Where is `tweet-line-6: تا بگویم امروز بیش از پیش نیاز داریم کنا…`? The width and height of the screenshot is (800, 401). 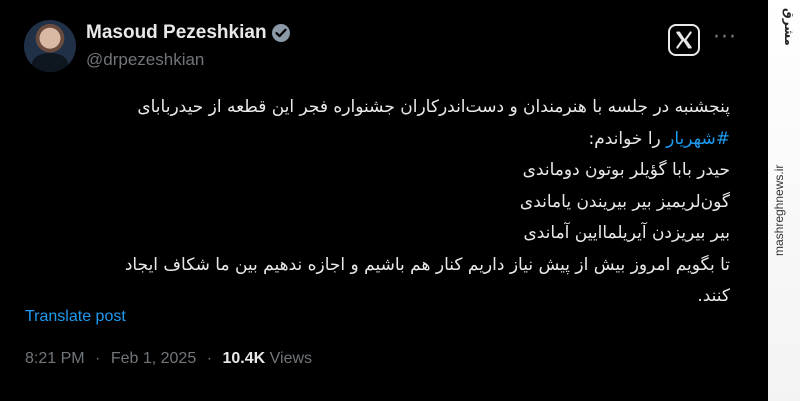
tweet-line-6: تا بگویم امروز بیش از پیش نیاز داریم کنا… is located at coordinates (427, 264).